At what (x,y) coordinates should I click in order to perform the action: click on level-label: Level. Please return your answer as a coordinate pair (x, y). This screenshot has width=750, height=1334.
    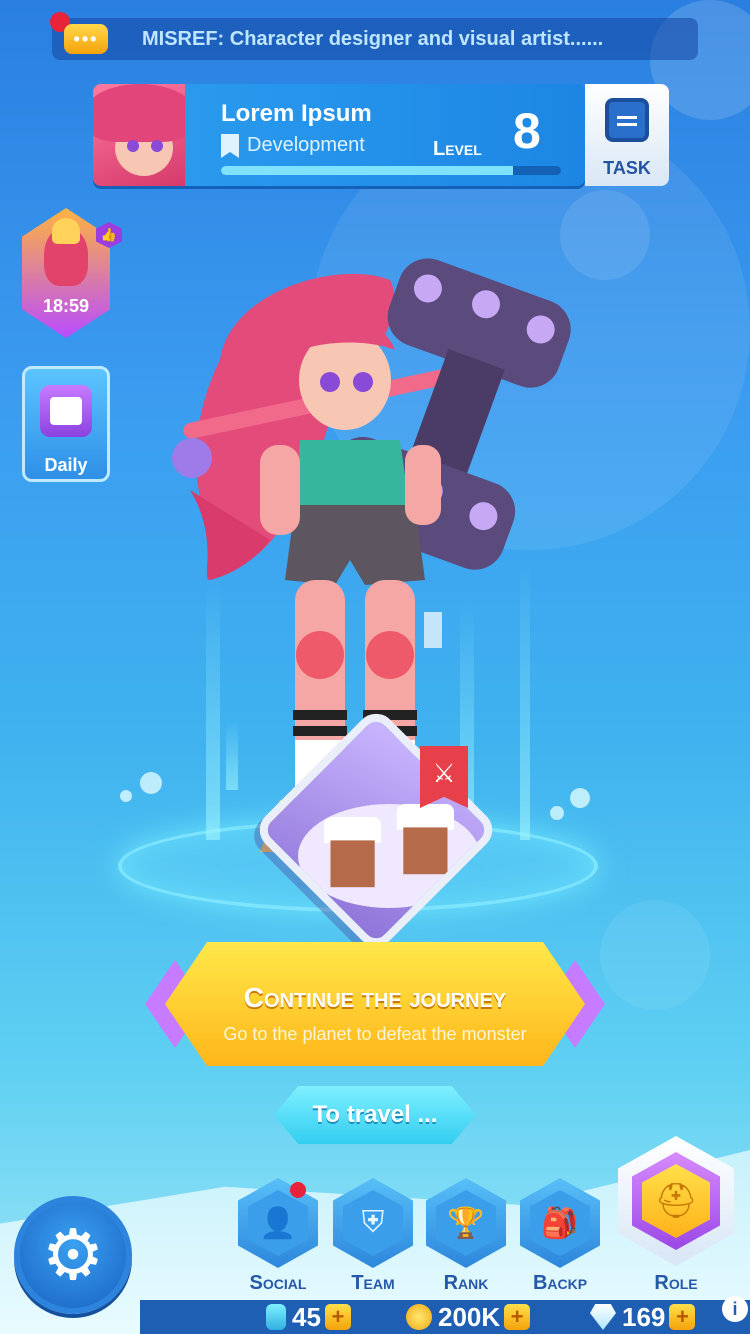
    Looking at the image, I should click on (457, 149).